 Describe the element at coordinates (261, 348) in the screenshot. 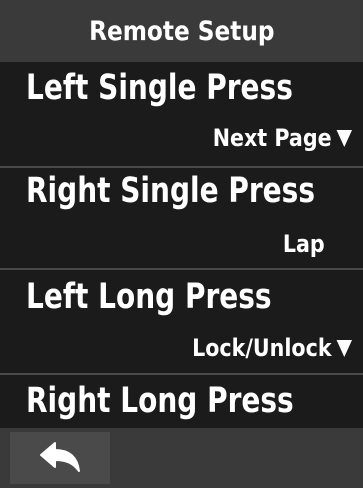

I see `setting-value: Lock/Unlock` at that location.